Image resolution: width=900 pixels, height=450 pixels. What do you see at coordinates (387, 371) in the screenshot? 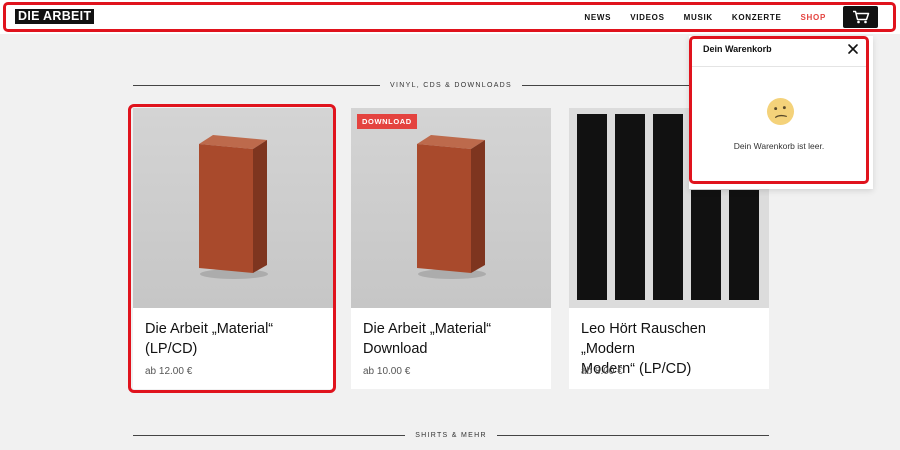
I see `product-price: ab 10.00 €` at bounding box center [387, 371].